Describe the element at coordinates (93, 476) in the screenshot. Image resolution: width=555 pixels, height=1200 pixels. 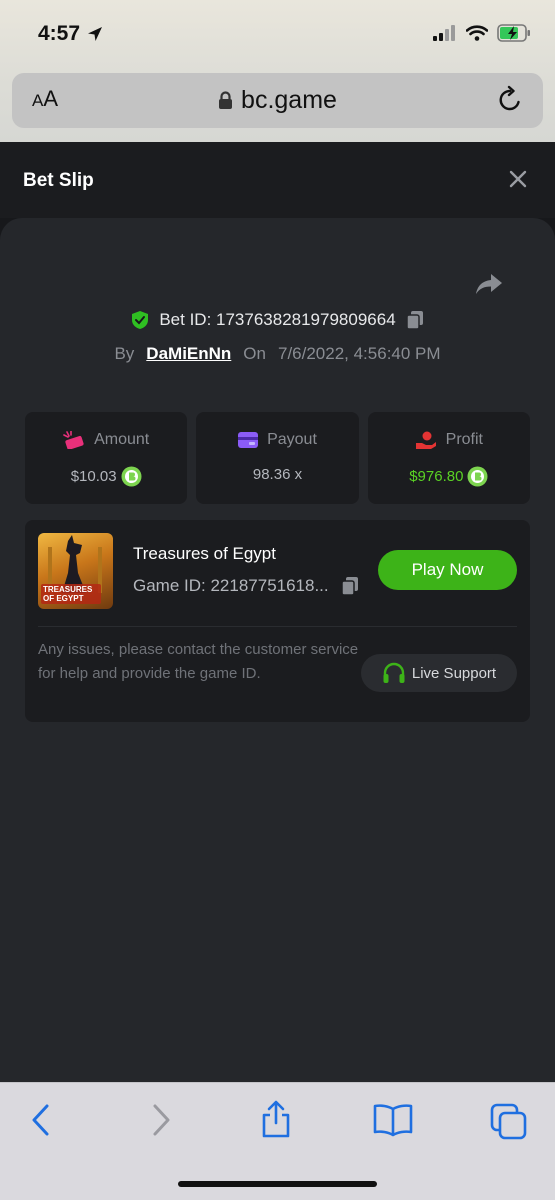
I see `amount-value: $10.03` at that location.